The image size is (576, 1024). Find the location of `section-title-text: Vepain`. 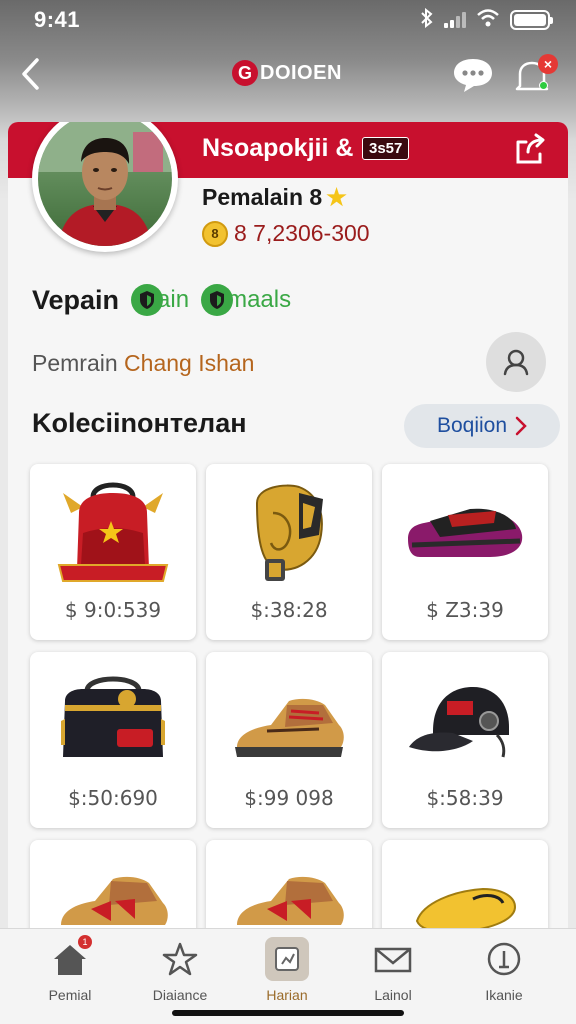

section-title-text: Vepain is located at coordinates (76, 299).